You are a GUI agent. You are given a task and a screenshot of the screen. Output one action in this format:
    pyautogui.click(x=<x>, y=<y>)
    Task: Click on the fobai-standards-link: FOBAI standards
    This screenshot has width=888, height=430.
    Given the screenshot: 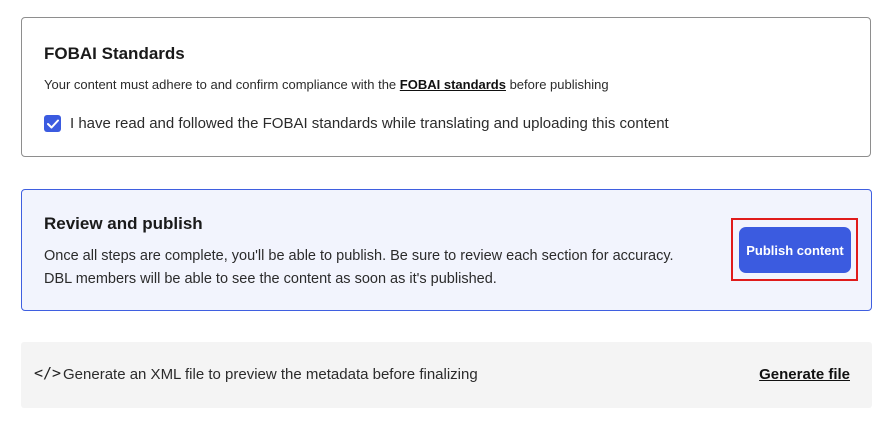 What is the action you would take?
    pyautogui.click(x=453, y=84)
    